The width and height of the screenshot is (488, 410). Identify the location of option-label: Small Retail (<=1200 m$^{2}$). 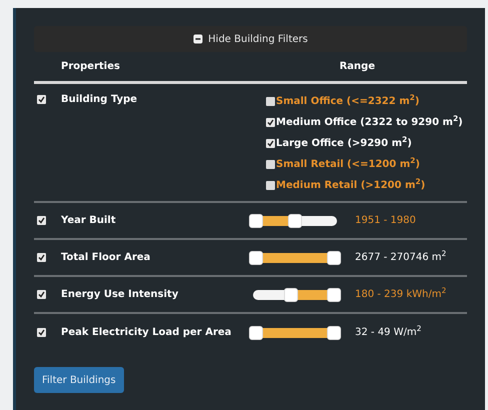
(348, 164).